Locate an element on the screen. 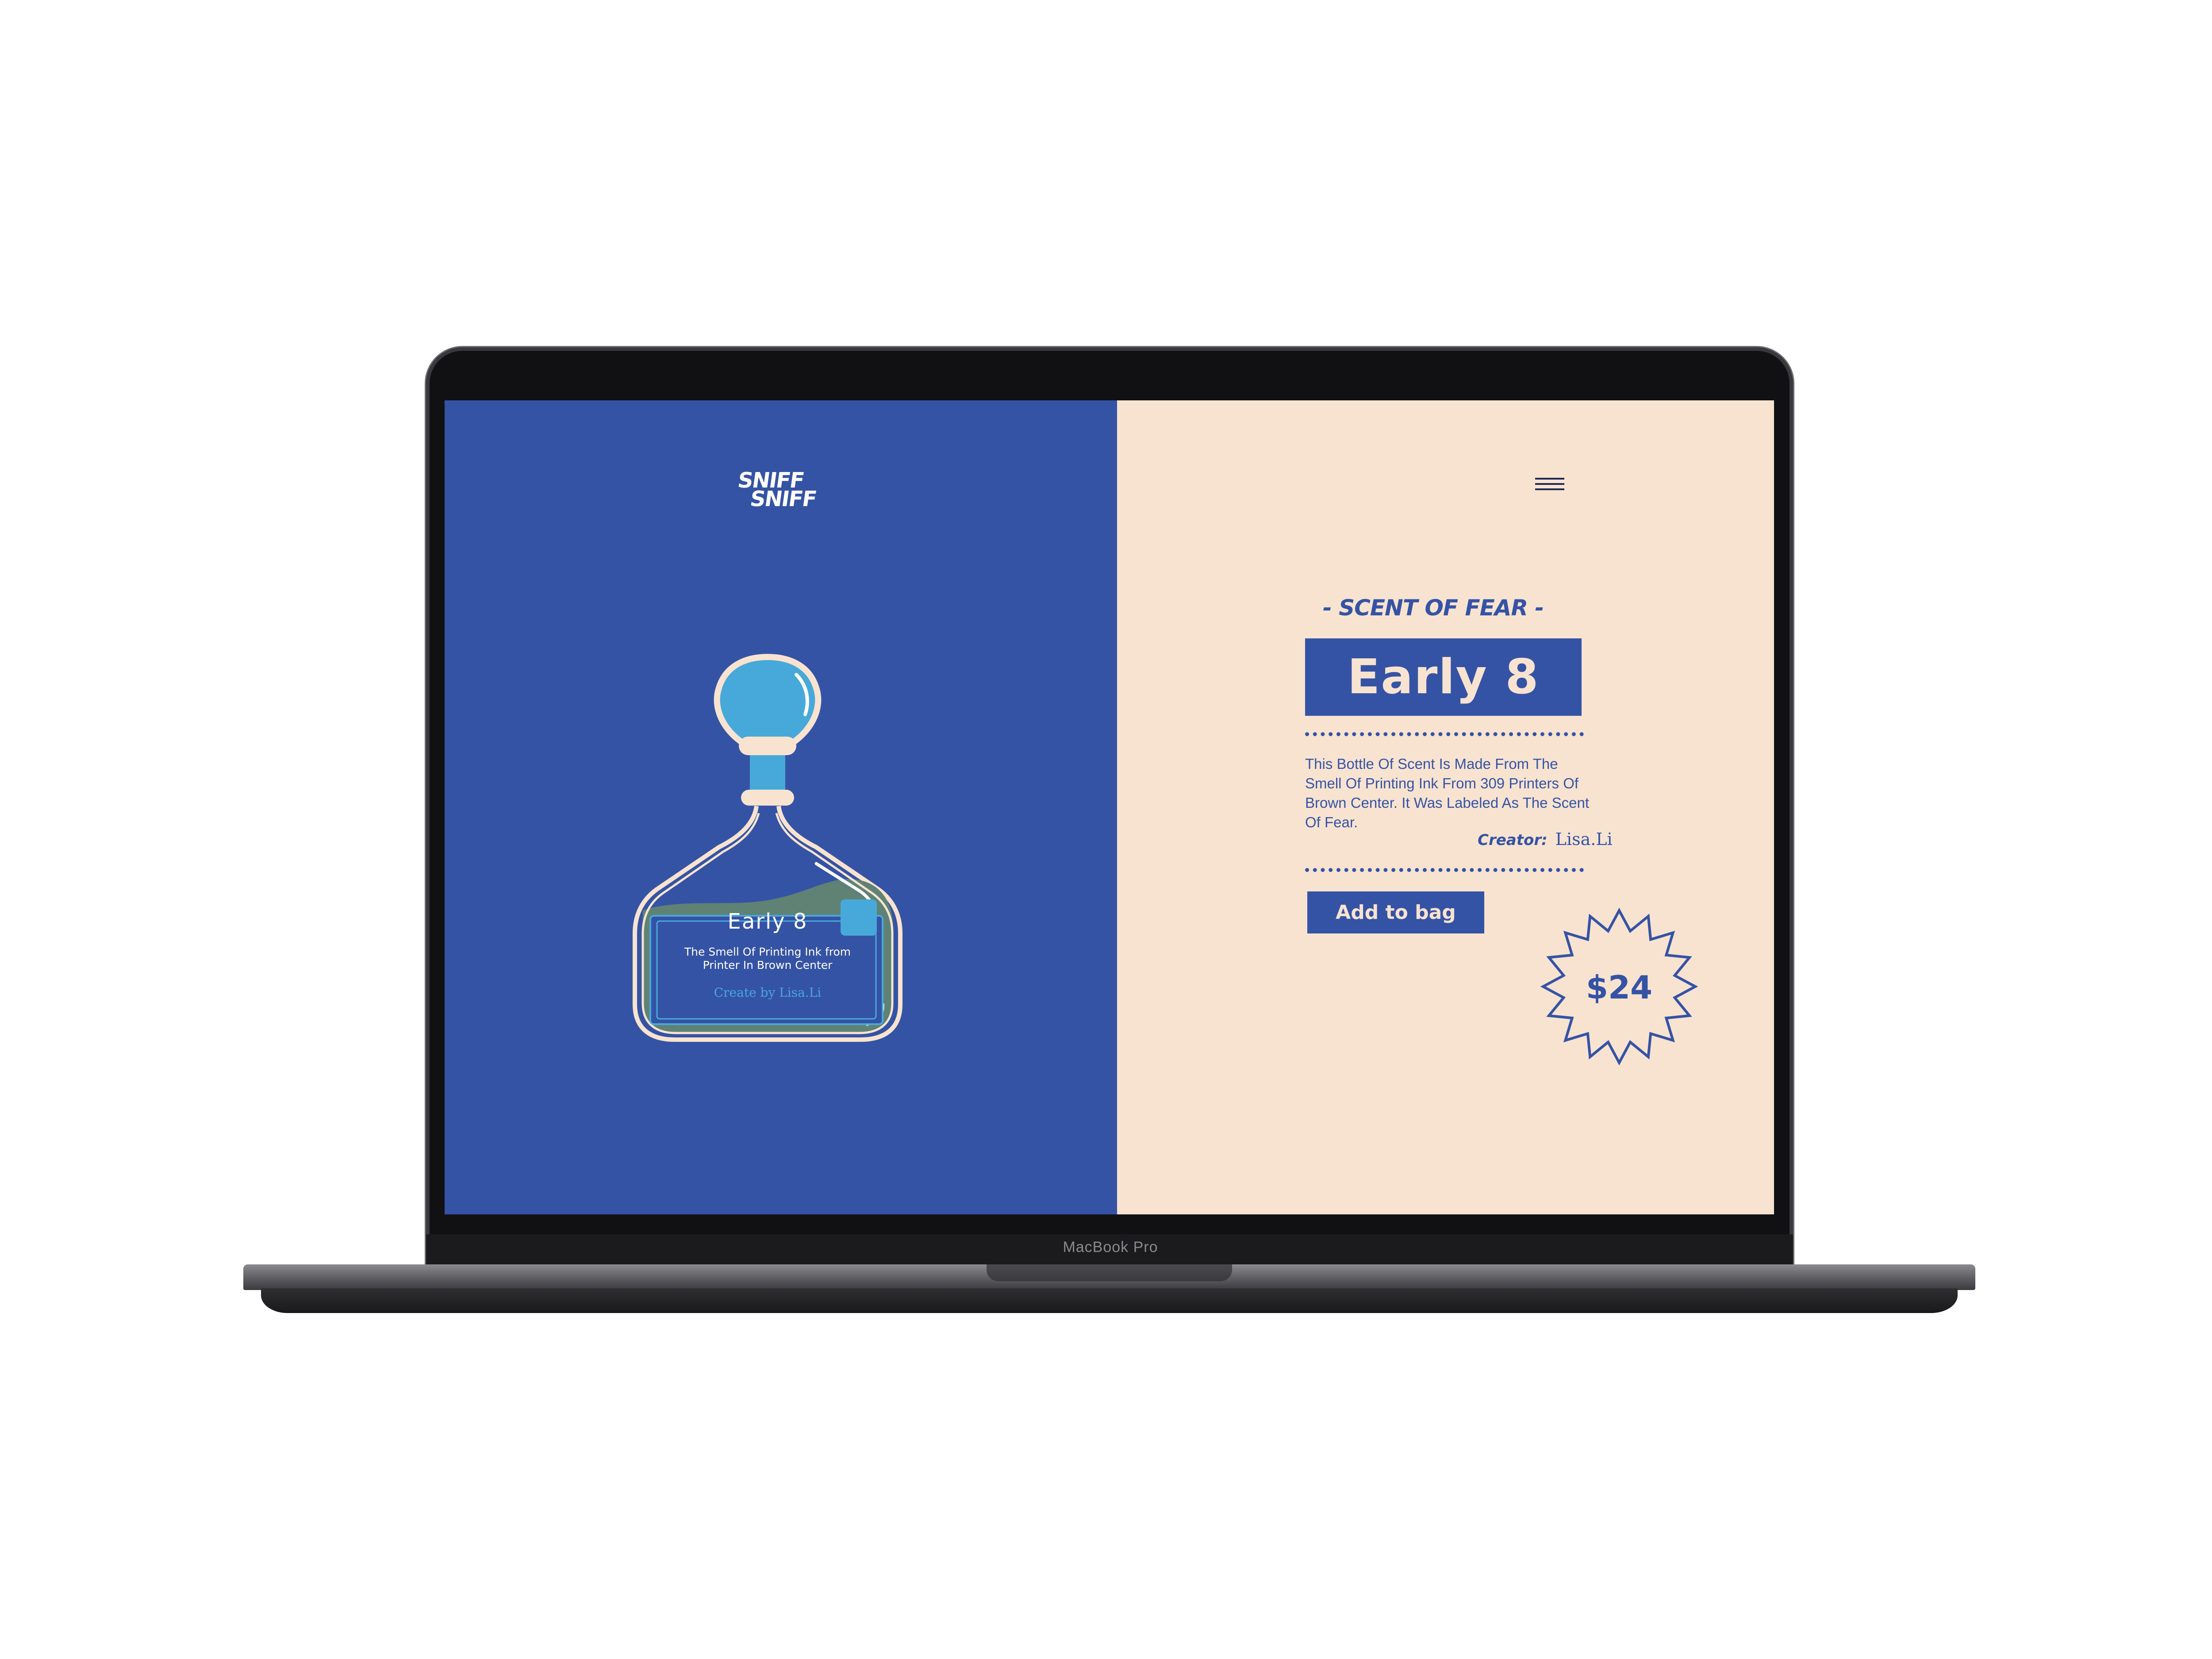 This screenshot has height=1659, width=2212. product-creator: Creator: Lisa.Li is located at coordinates (1545, 840).